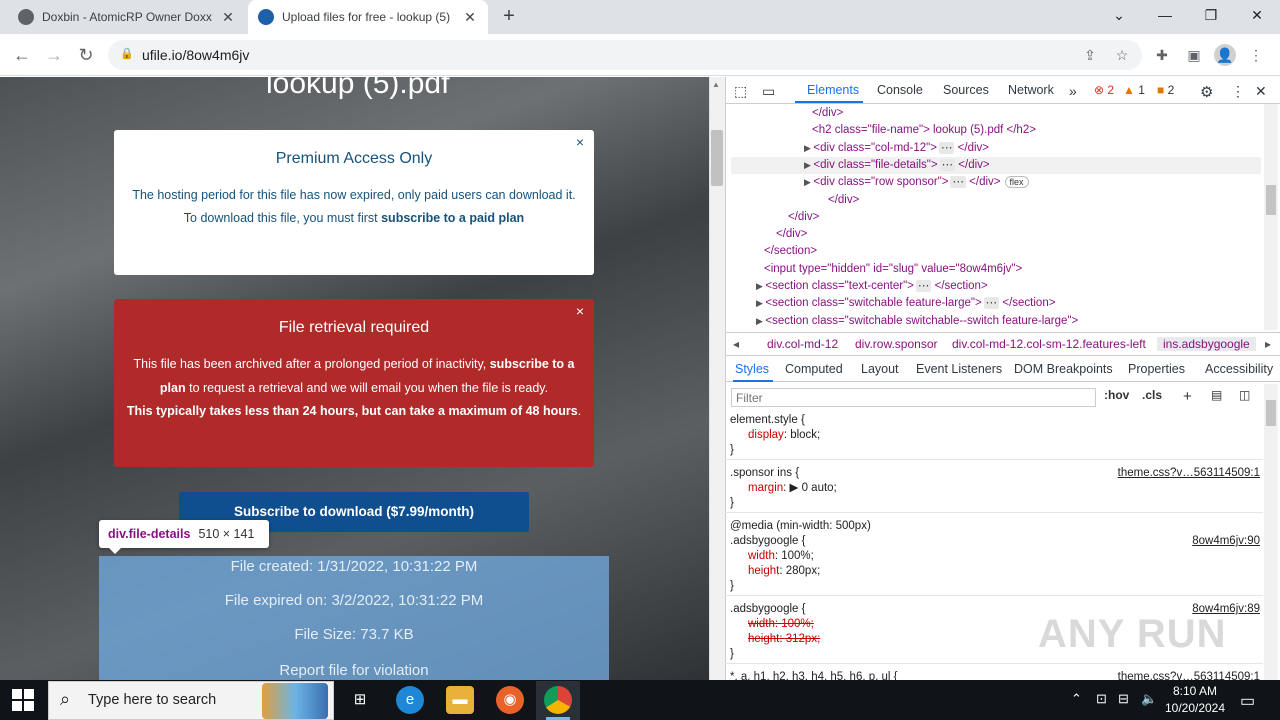 This screenshot has height=720, width=1280. What do you see at coordinates (1123, 699) in the screenshot?
I see `tray-wifi-icon: ⊟` at bounding box center [1123, 699].